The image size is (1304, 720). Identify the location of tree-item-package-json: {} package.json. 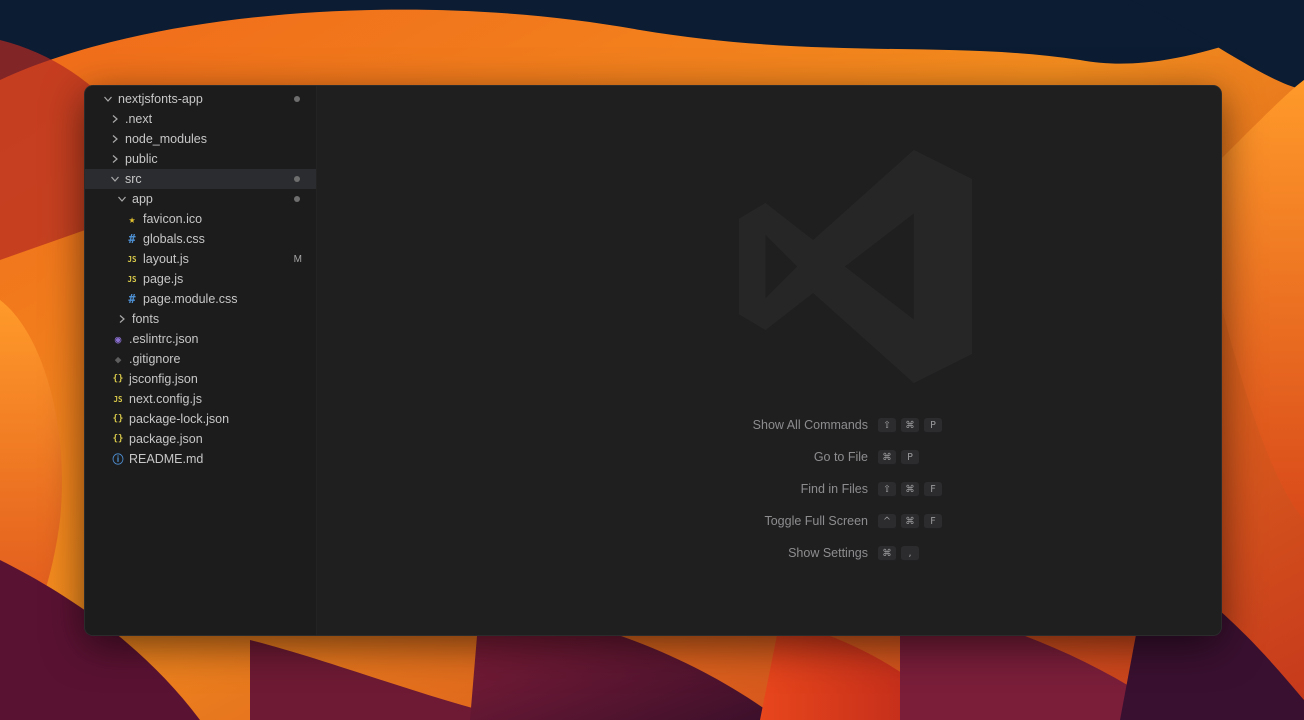
(200, 439).